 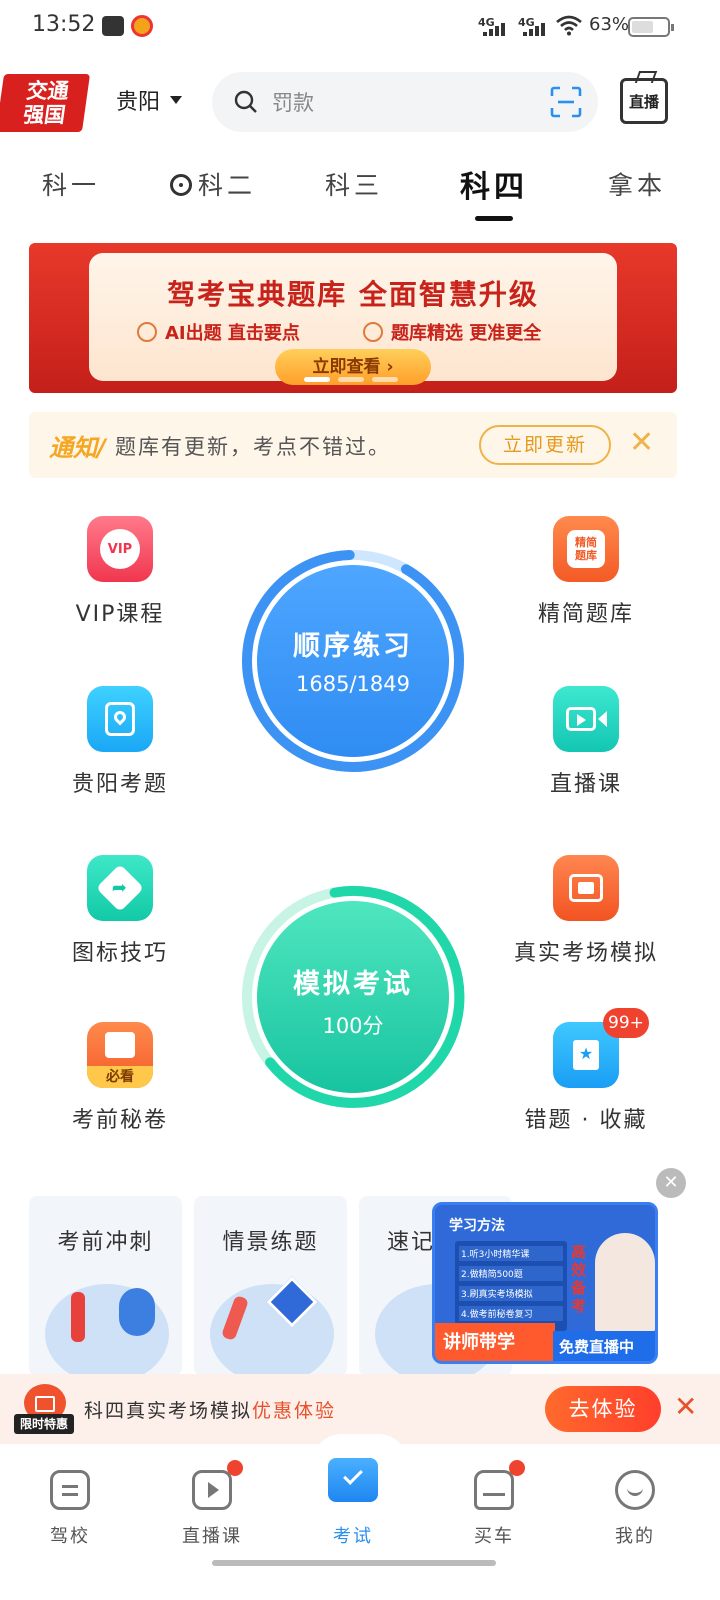 What do you see at coordinates (466, 333) in the screenshot?
I see `banner-point-2-text: 题库精选 更准更全` at bounding box center [466, 333].